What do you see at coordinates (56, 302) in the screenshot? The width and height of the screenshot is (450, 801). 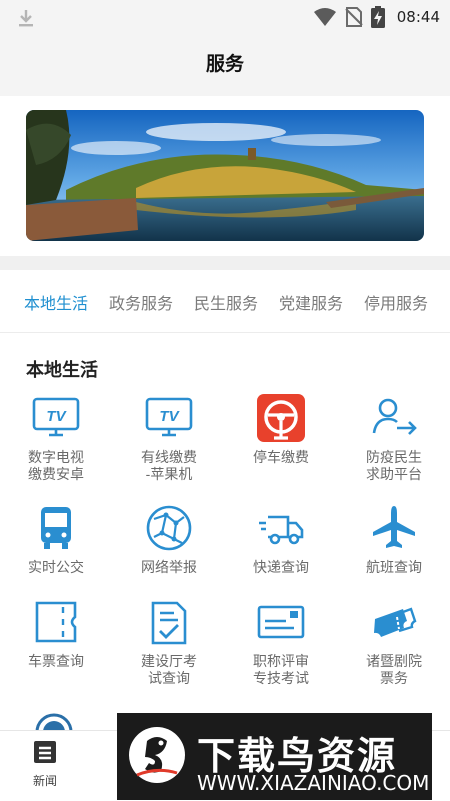 I see `tab-local-life: 本地生活` at bounding box center [56, 302].